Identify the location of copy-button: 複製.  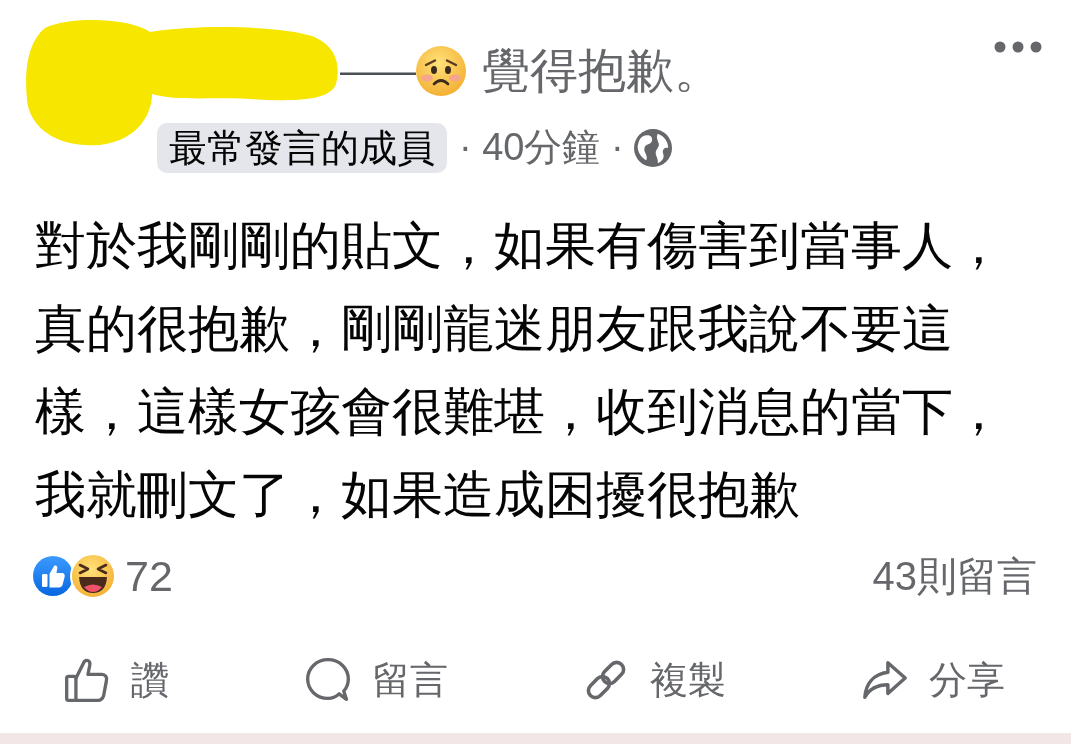
(654, 680).